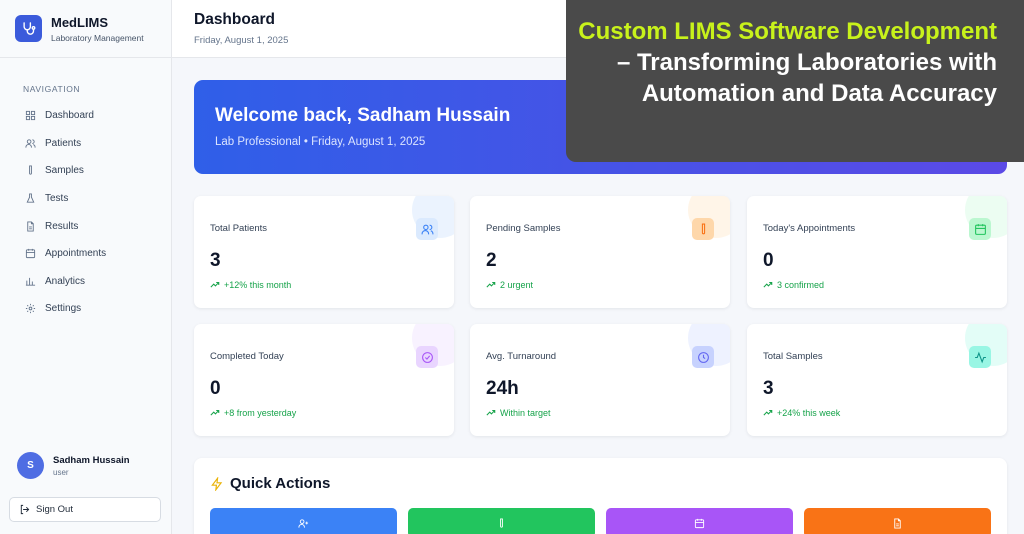 The width and height of the screenshot is (1024, 534). Describe the element at coordinates (62, 226) in the screenshot. I see `sidebar-item-label: Results` at that location.